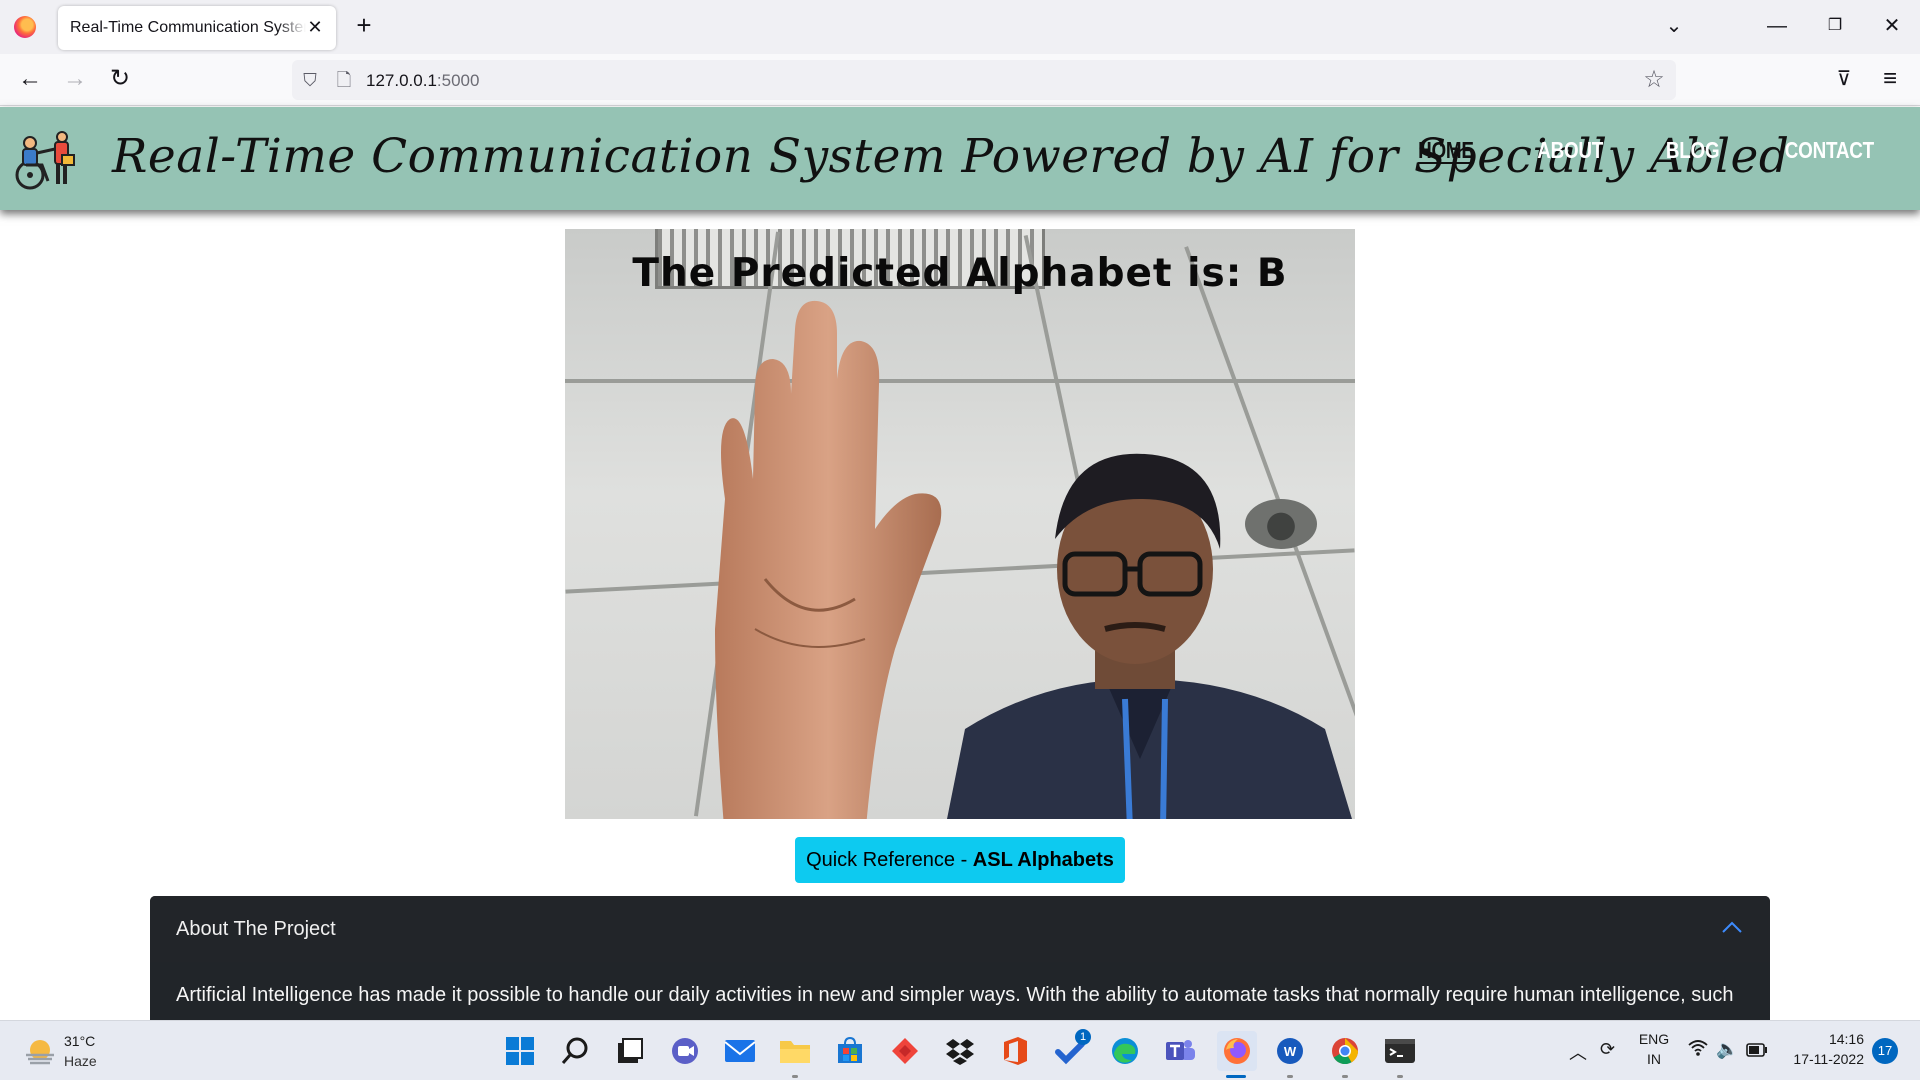 Image resolution: width=1920 pixels, height=1080 pixels. I want to click on notification-badge: 17, so click(1885, 1051).